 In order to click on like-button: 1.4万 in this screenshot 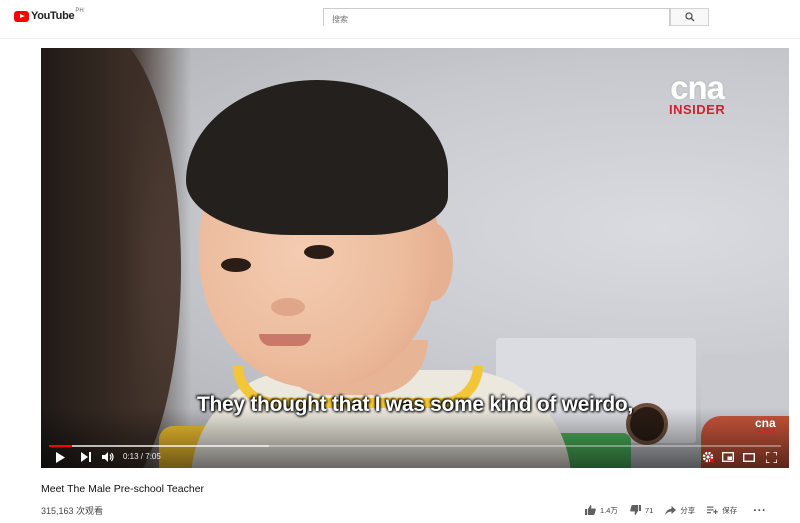, I will do `click(601, 510)`.